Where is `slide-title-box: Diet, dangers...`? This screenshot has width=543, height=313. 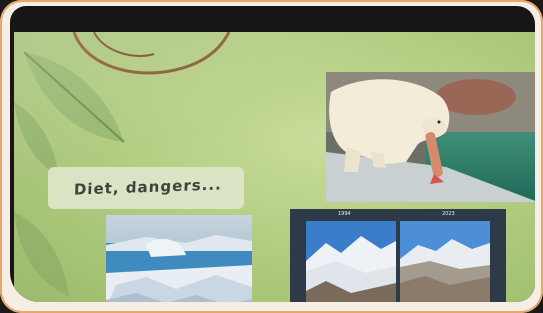 slide-title-box: Diet, dangers... is located at coordinates (146, 188).